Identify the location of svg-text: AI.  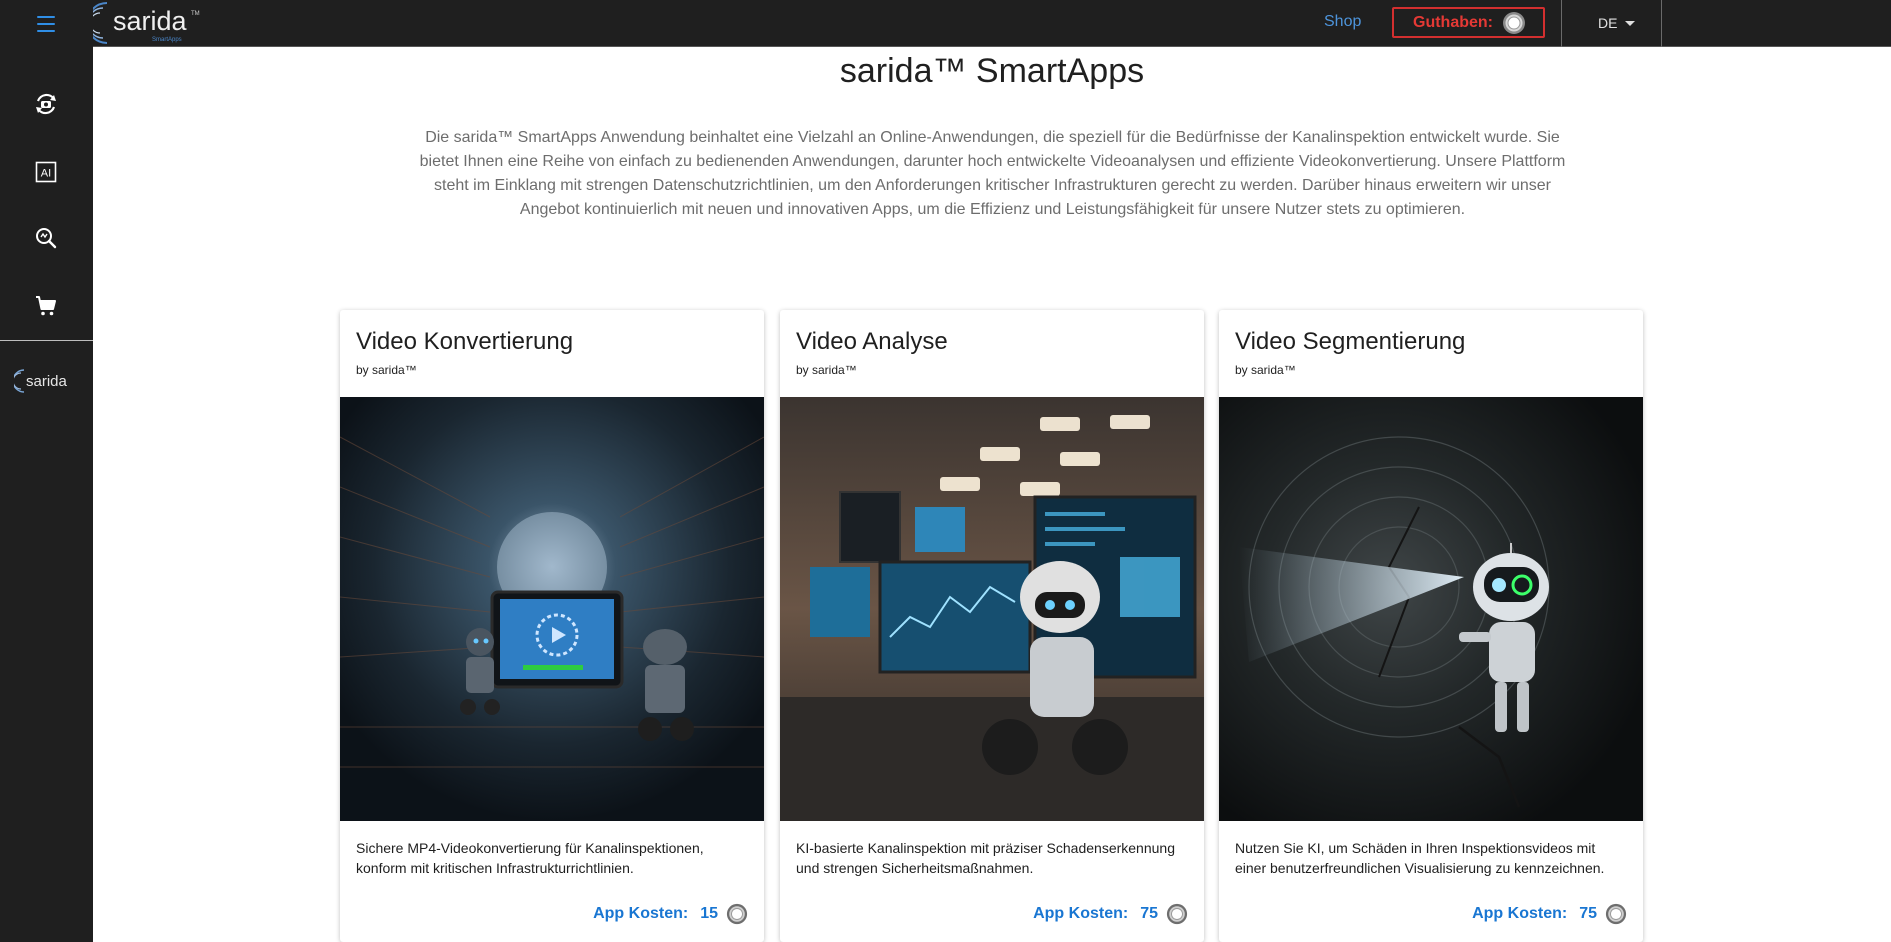
(46, 174).